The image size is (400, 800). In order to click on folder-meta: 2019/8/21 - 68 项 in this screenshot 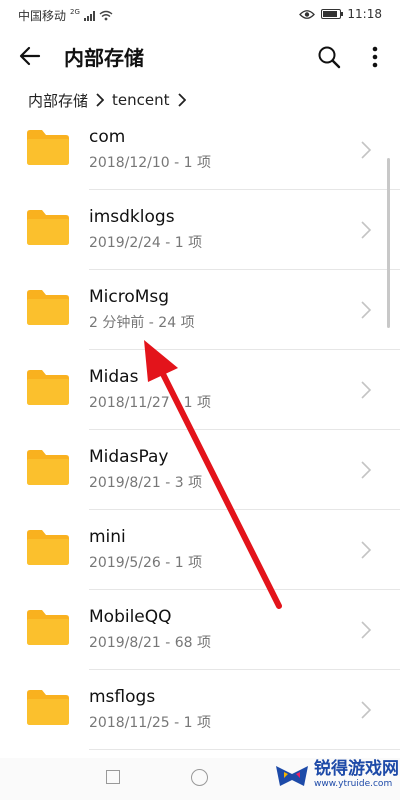, I will do `click(150, 643)`.